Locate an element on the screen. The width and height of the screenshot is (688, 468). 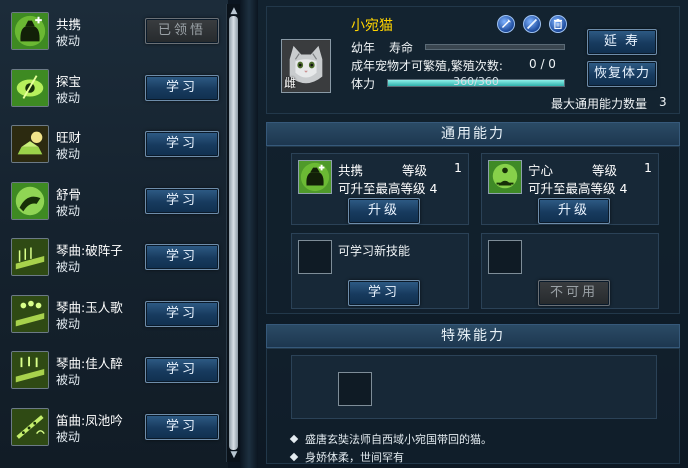
ability-2-max: 可升至最高等级 4 is located at coordinates (577, 187).